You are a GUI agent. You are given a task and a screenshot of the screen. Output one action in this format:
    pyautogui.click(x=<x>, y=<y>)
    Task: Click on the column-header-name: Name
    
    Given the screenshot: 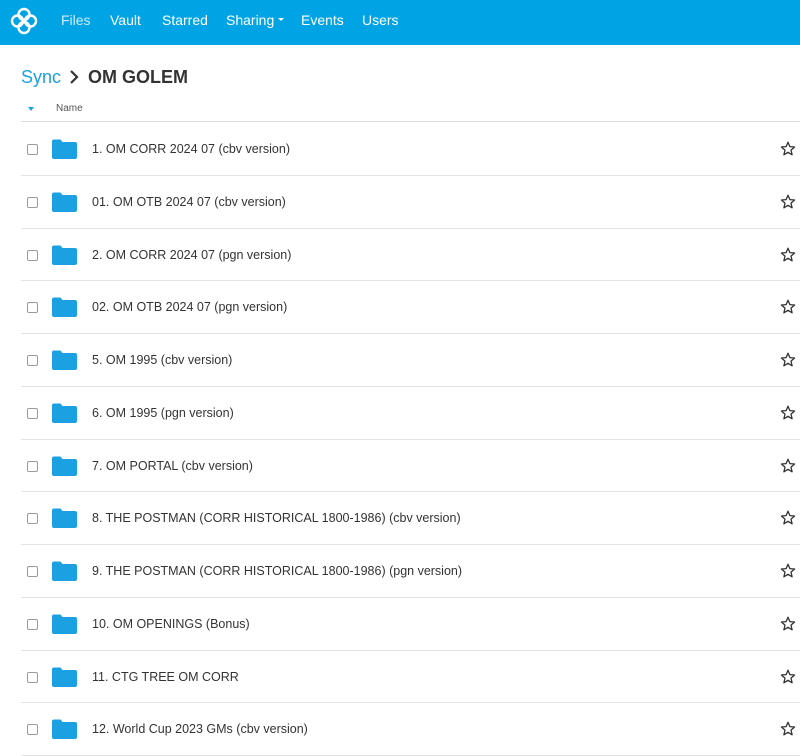 What is the action you would take?
    pyautogui.click(x=69, y=108)
    